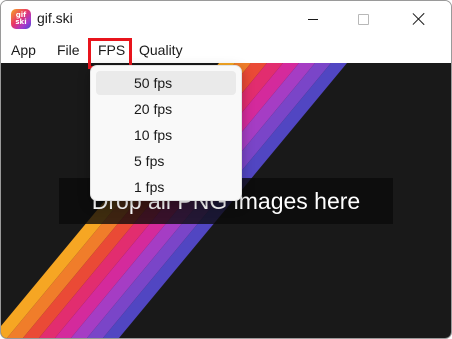  I want to click on fps-option-label: 10 fps, so click(153, 135).